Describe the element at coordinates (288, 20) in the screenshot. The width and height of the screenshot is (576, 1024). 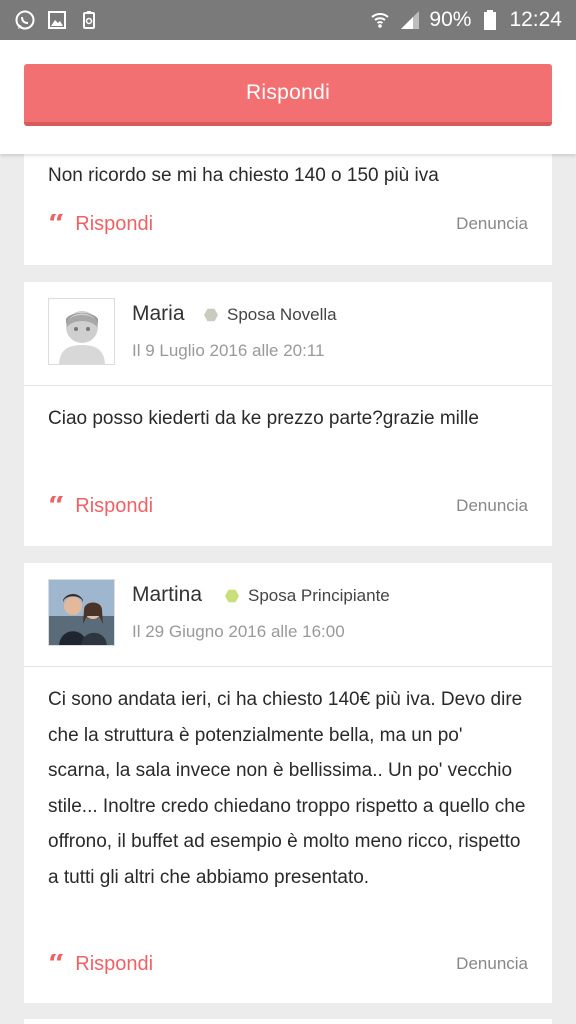
I see `status-bar: 90% 12:24` at that location.